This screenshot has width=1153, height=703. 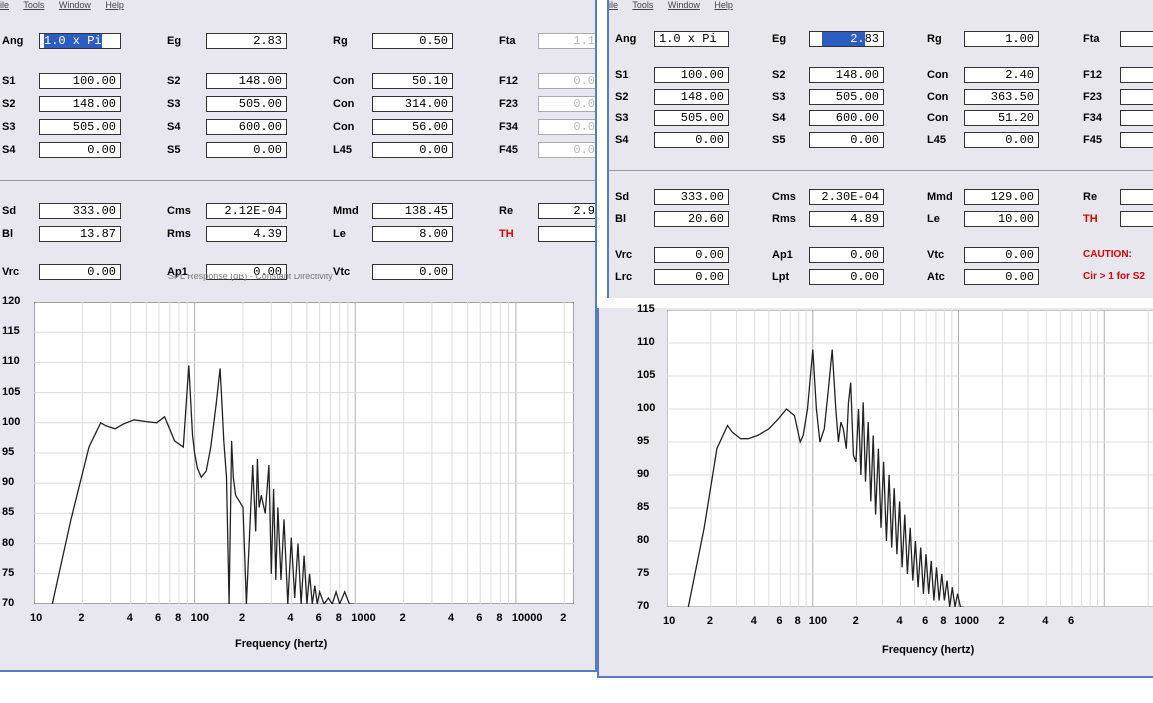 What do you see at coordinates (753, 621) in the screenshot?
I see `x-tick-label: 4` at bounding box center [753, 621].